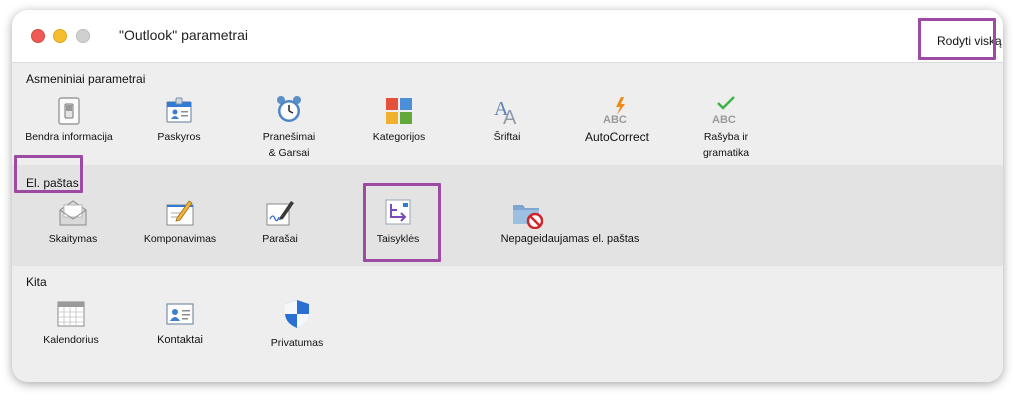 The height and width of the screenshot is (402, 1013). Describe the element at coordinates (507, 36) in the screenshot. I see `title-bar: "Outlook" parametrai Rodyti viską` at that location.